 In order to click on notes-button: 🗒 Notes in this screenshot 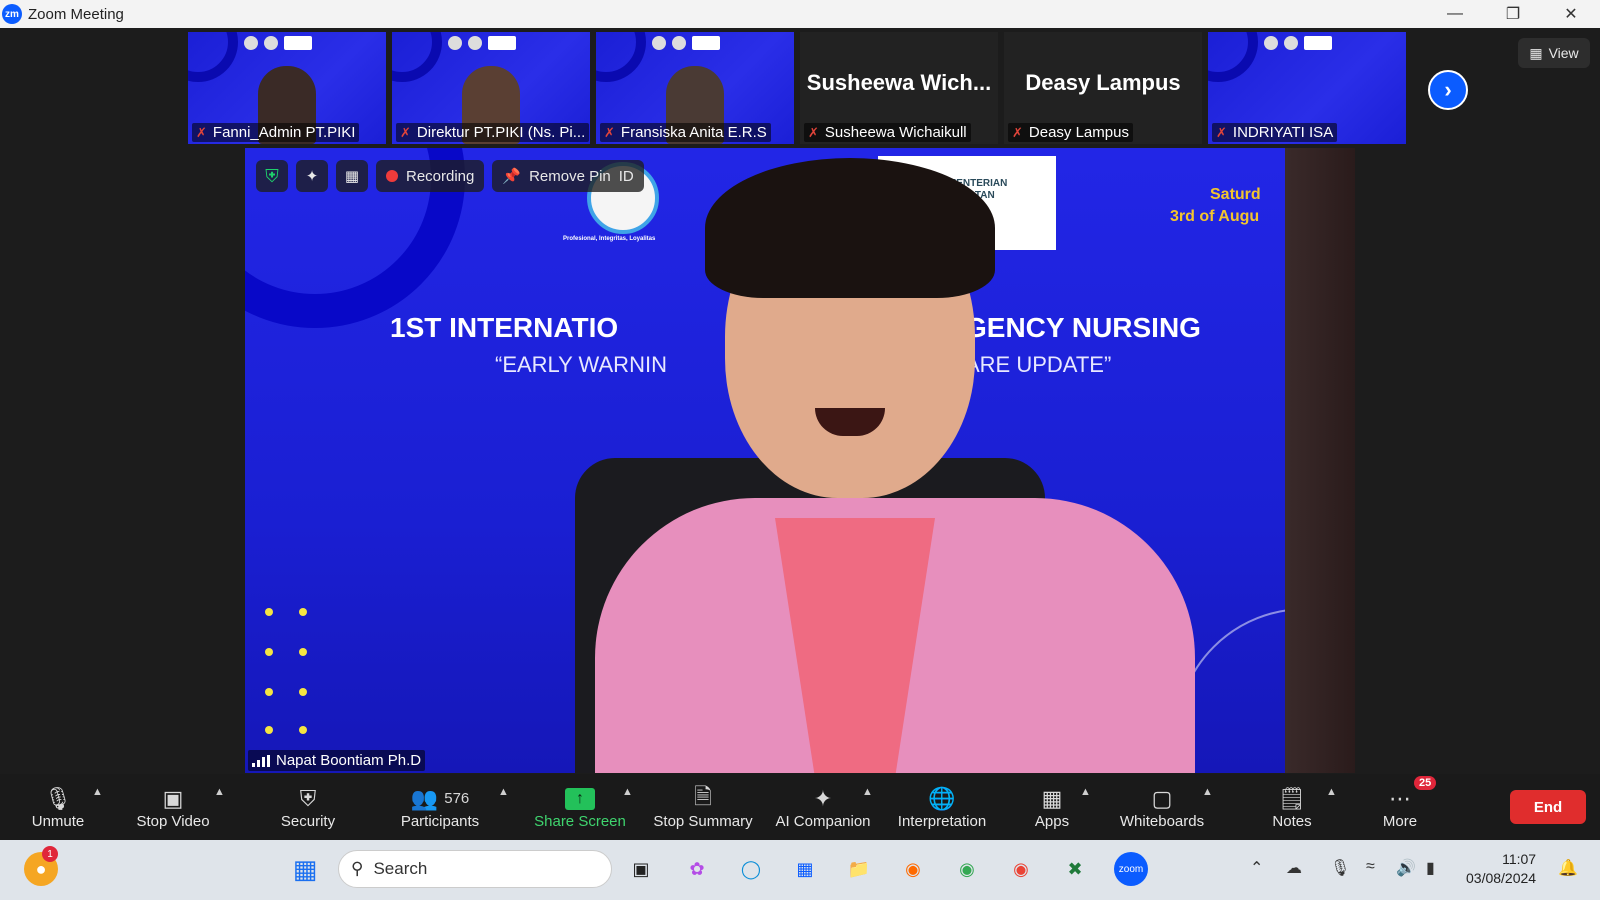, I will do `click(1292, 807)`.